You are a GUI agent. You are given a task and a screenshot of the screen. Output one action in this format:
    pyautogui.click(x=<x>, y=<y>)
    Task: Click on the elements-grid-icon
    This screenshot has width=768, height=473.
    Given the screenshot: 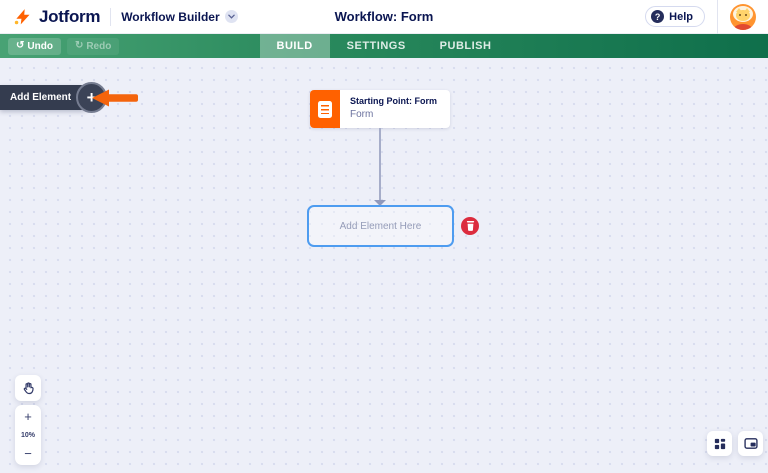 What is the action you would take?
    pyautogui.click(x=719, y=443)
    